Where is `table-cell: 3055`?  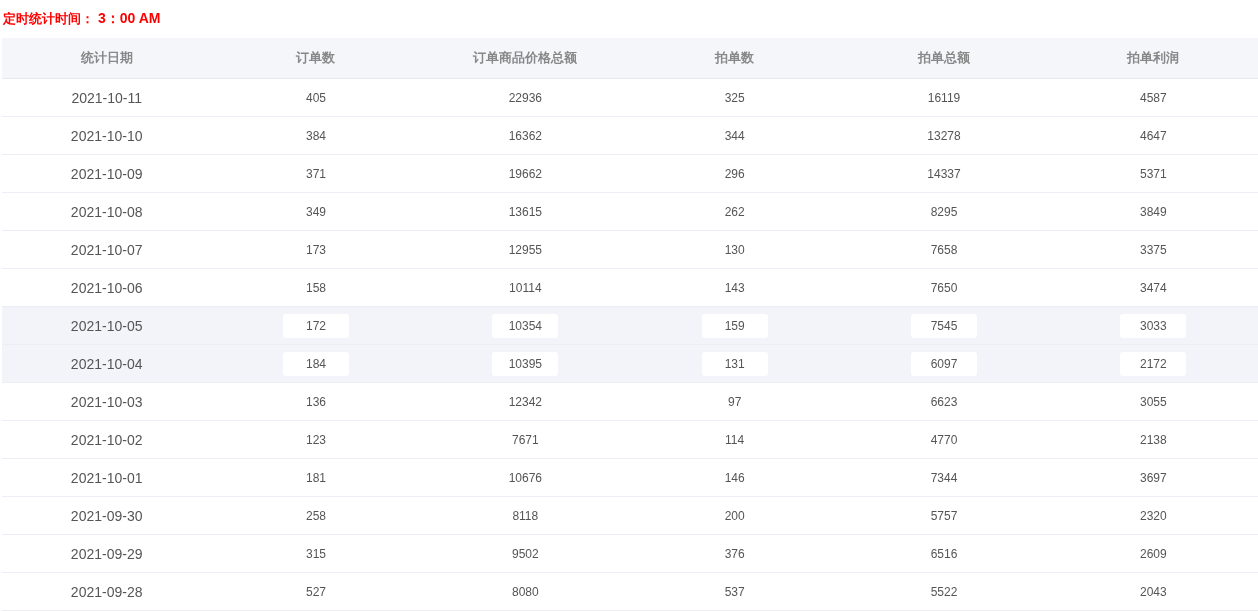 table-cell: 3055 is located at coordinates (1153, 401).